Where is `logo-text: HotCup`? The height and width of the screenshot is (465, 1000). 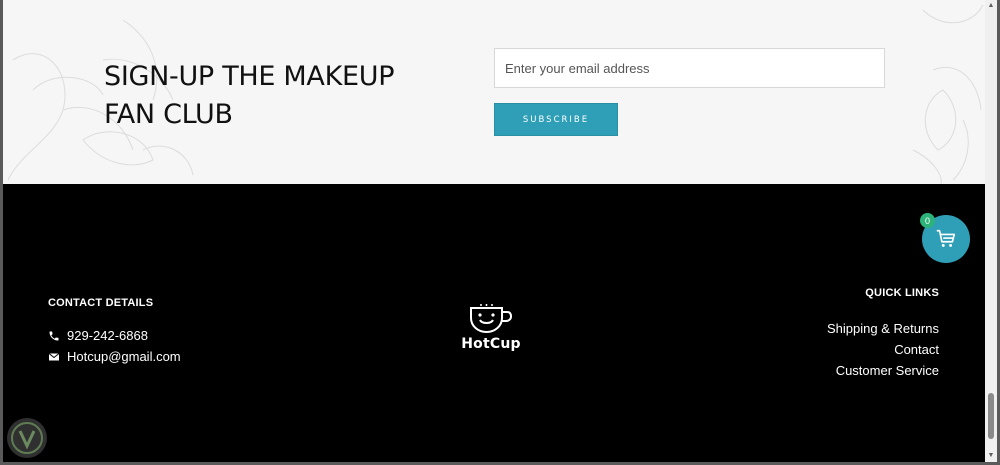
logo-text: HotCup is located at coordinates (491, 344).